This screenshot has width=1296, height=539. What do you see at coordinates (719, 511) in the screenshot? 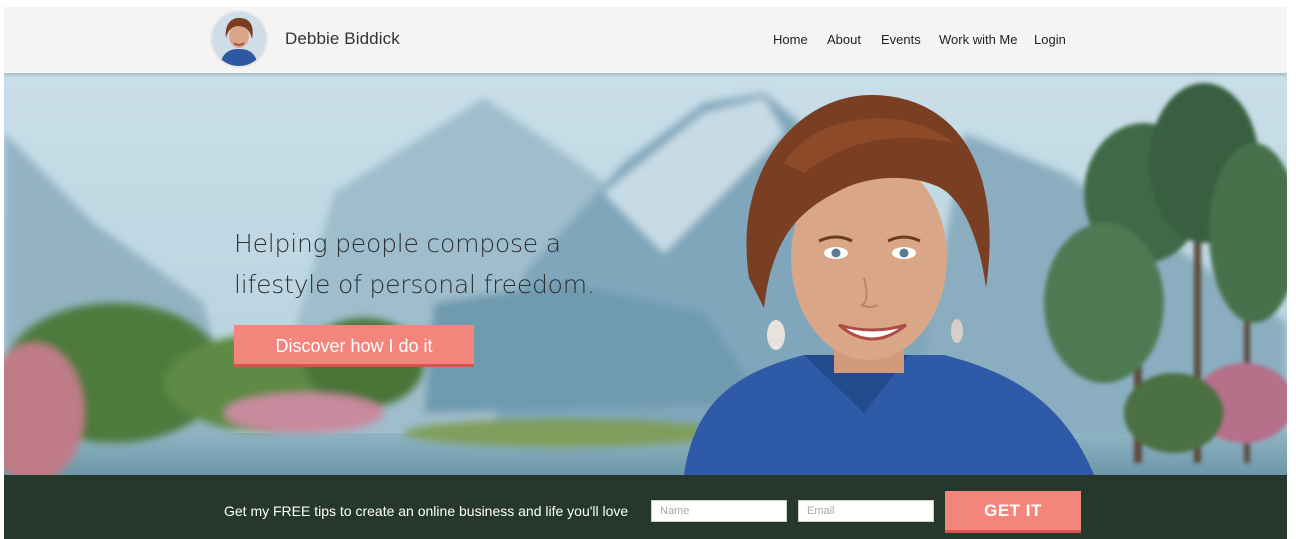
I see `name-field` at bounding box center [719, 511].